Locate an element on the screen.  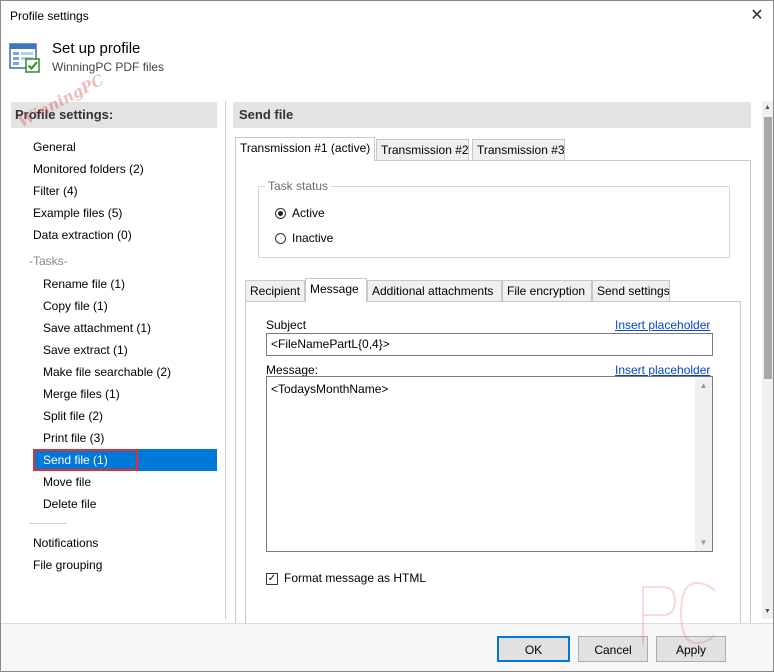
panel-scrollbar: ▲ ▼ is located at coordinates (767, 360).